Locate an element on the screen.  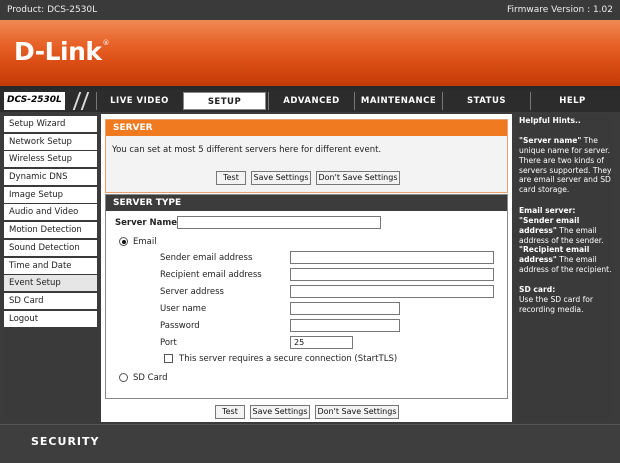
sidebar-item-motion-detection: Motion Detection is located at coordinates (50, 230).